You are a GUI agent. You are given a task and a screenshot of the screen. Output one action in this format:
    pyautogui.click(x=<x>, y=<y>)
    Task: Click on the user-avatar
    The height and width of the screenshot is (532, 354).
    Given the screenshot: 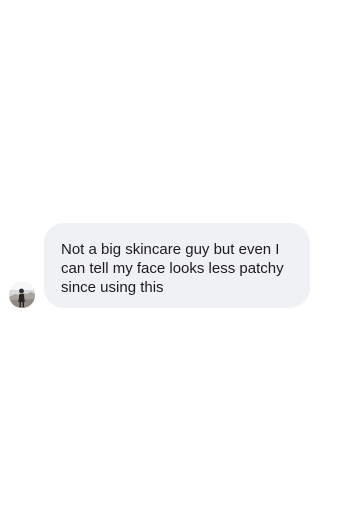 What is the action you would take?
    pyautogui.click(x=22, y=295)
    